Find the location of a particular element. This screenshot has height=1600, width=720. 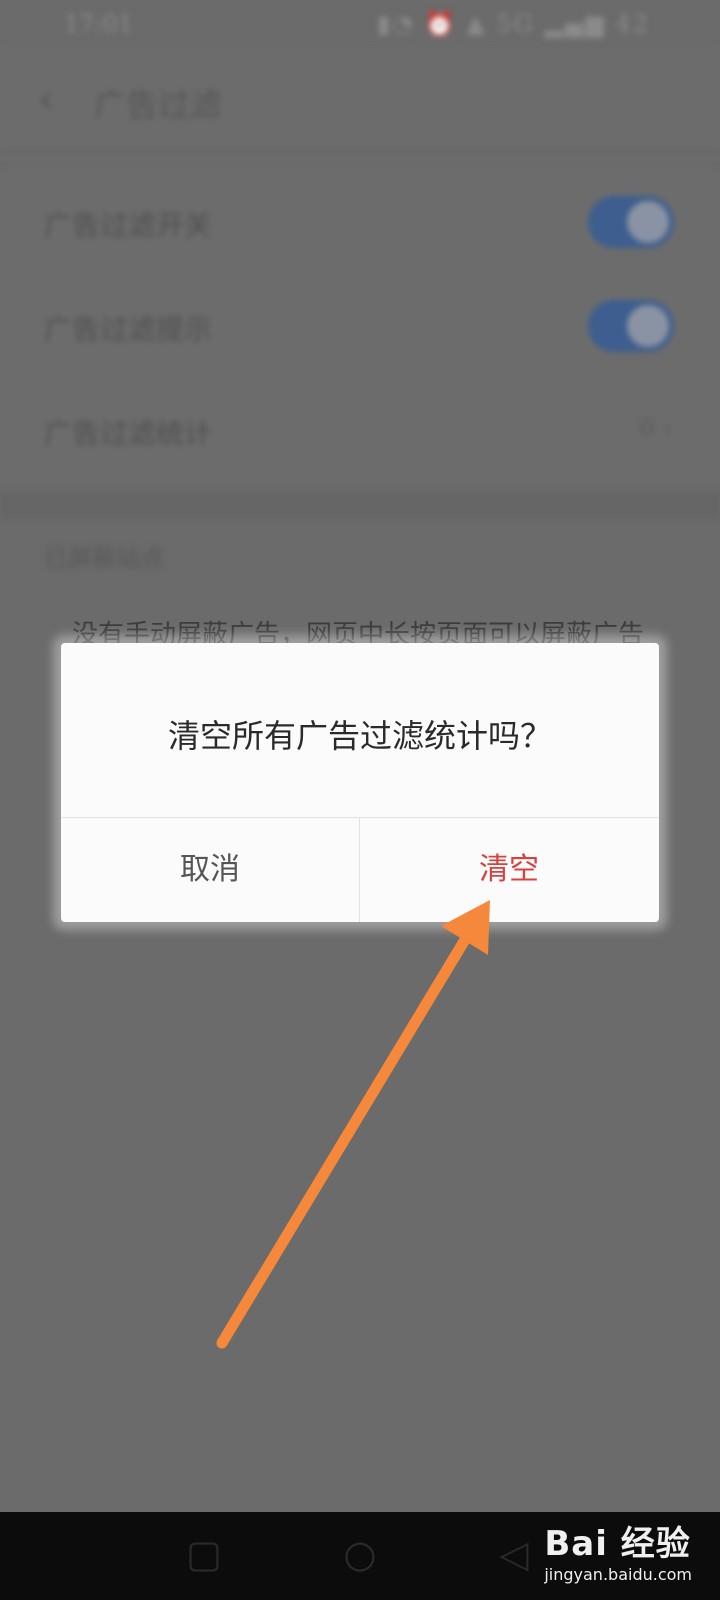

watermark-site: jingyan.baidu.com is located at coordinates (618, 1574).